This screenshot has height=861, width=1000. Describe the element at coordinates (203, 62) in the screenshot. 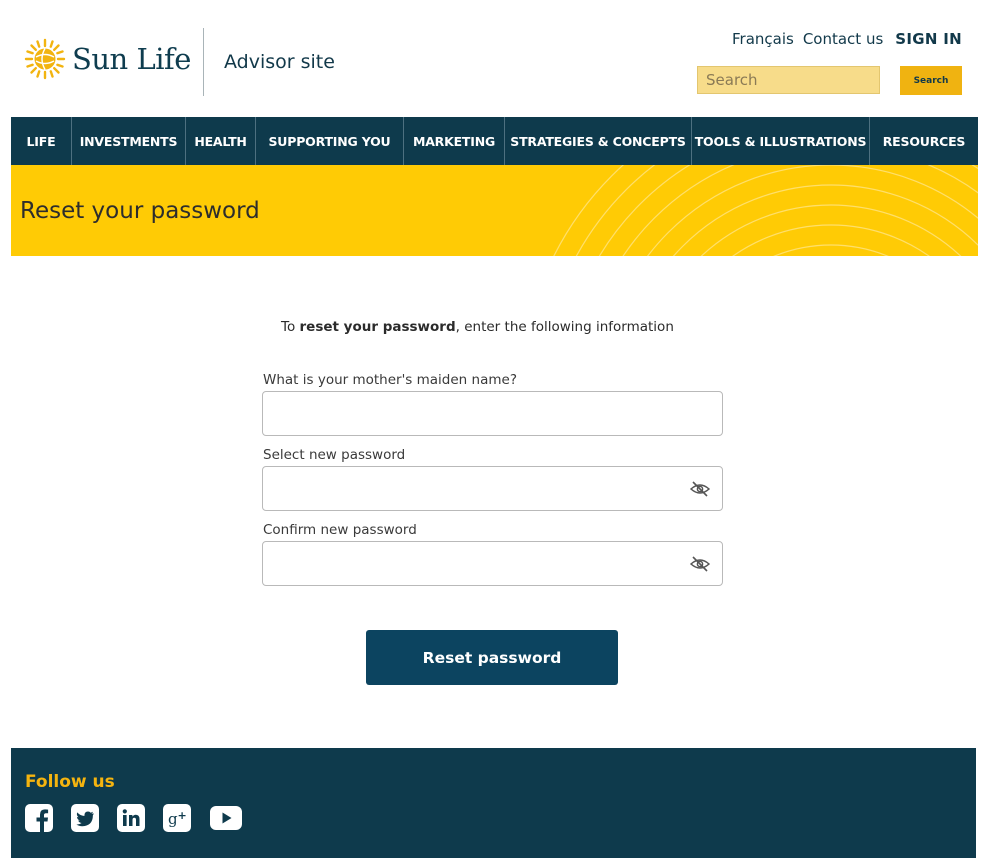

I see `logo-divider` at that location.